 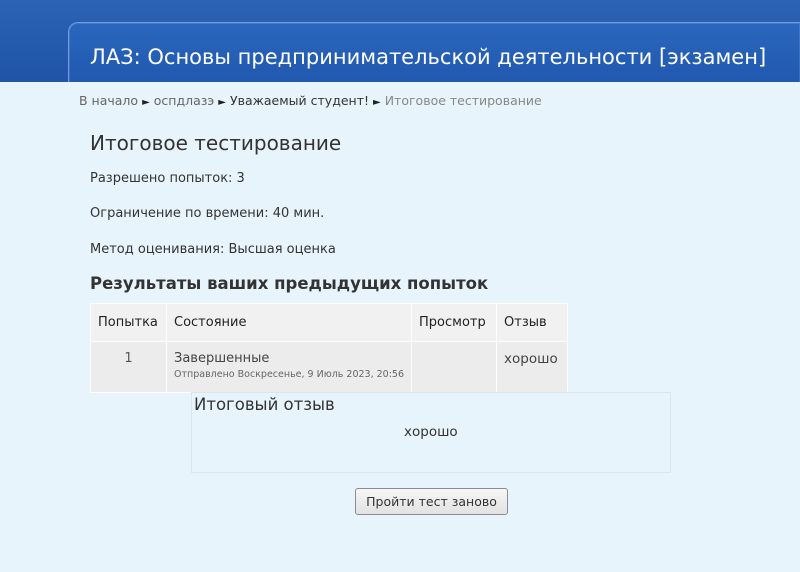 What do you see at coordinates (213, 249) in the screenshot?
I see `grading-method: Метод оценивания: Высшая оценка` at bounding box center [213, 249].